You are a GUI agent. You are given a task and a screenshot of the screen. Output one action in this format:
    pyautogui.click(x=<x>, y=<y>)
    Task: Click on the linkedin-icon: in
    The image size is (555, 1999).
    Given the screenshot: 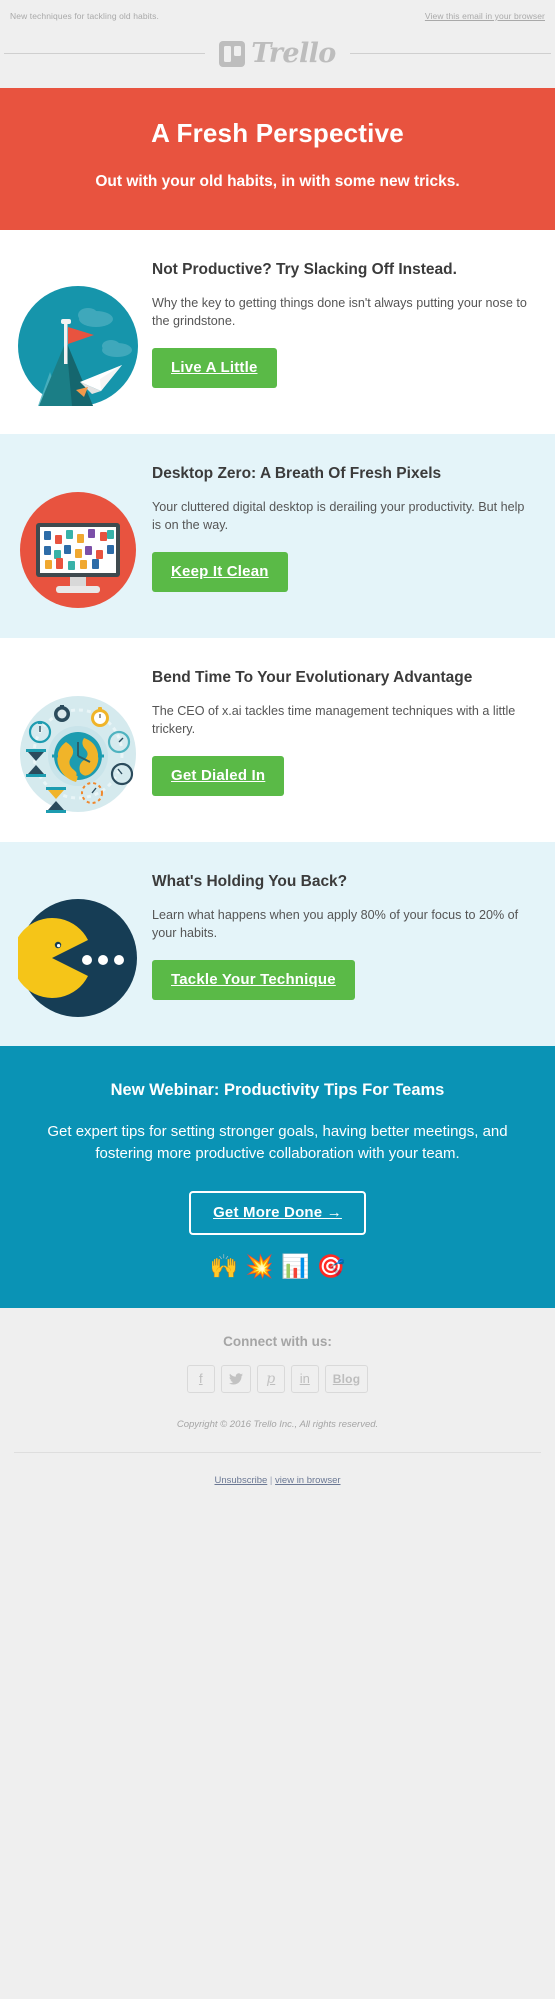 What is the action you would take?
    pyautogui.click(x=304, y=1378)
    